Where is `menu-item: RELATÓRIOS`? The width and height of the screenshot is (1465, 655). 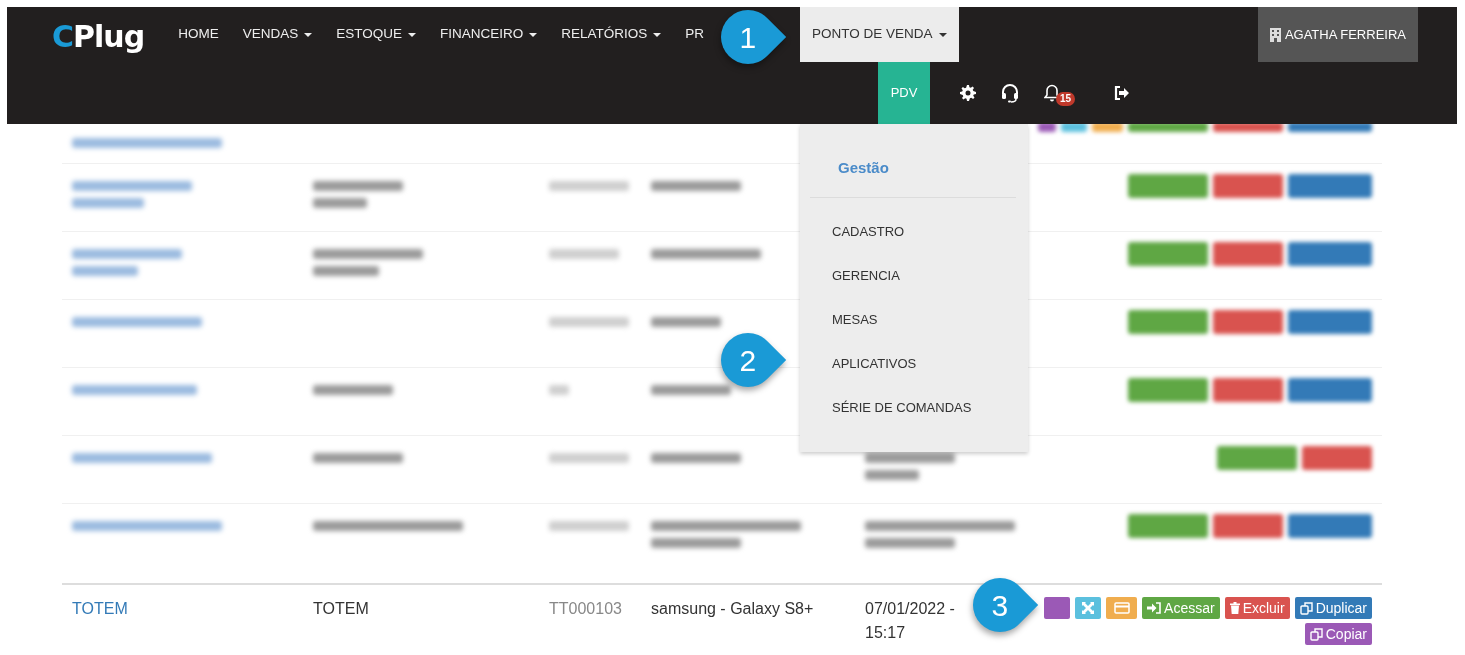 menu-item: RELATÓRIOS is located at coordinates (611, 34).